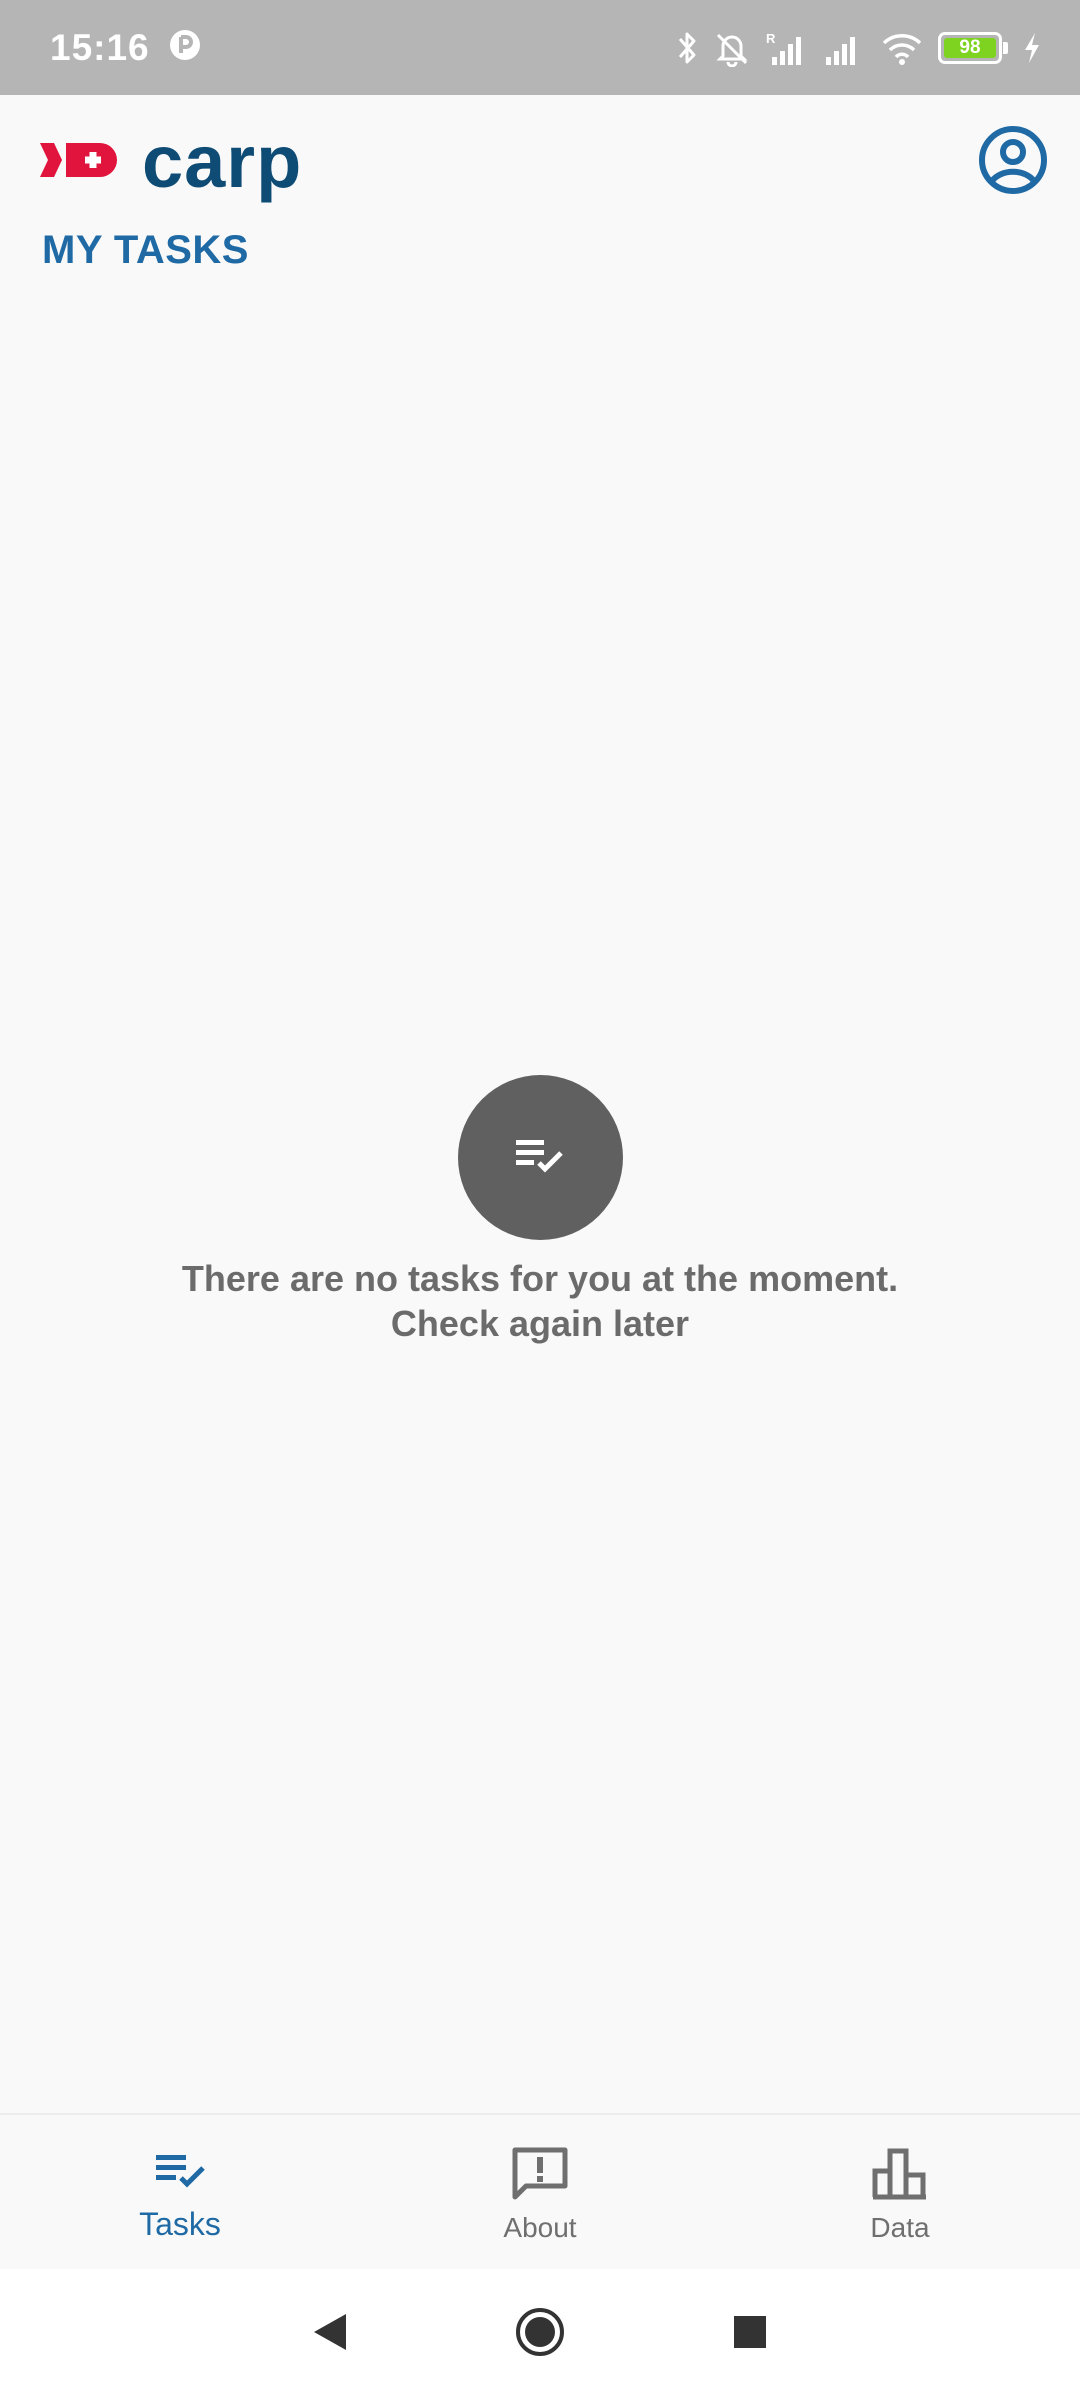  What do you see at coordinates (222, 161) in the screenshot?
I see `logo-text: carp` at bounding box center [222, 161].